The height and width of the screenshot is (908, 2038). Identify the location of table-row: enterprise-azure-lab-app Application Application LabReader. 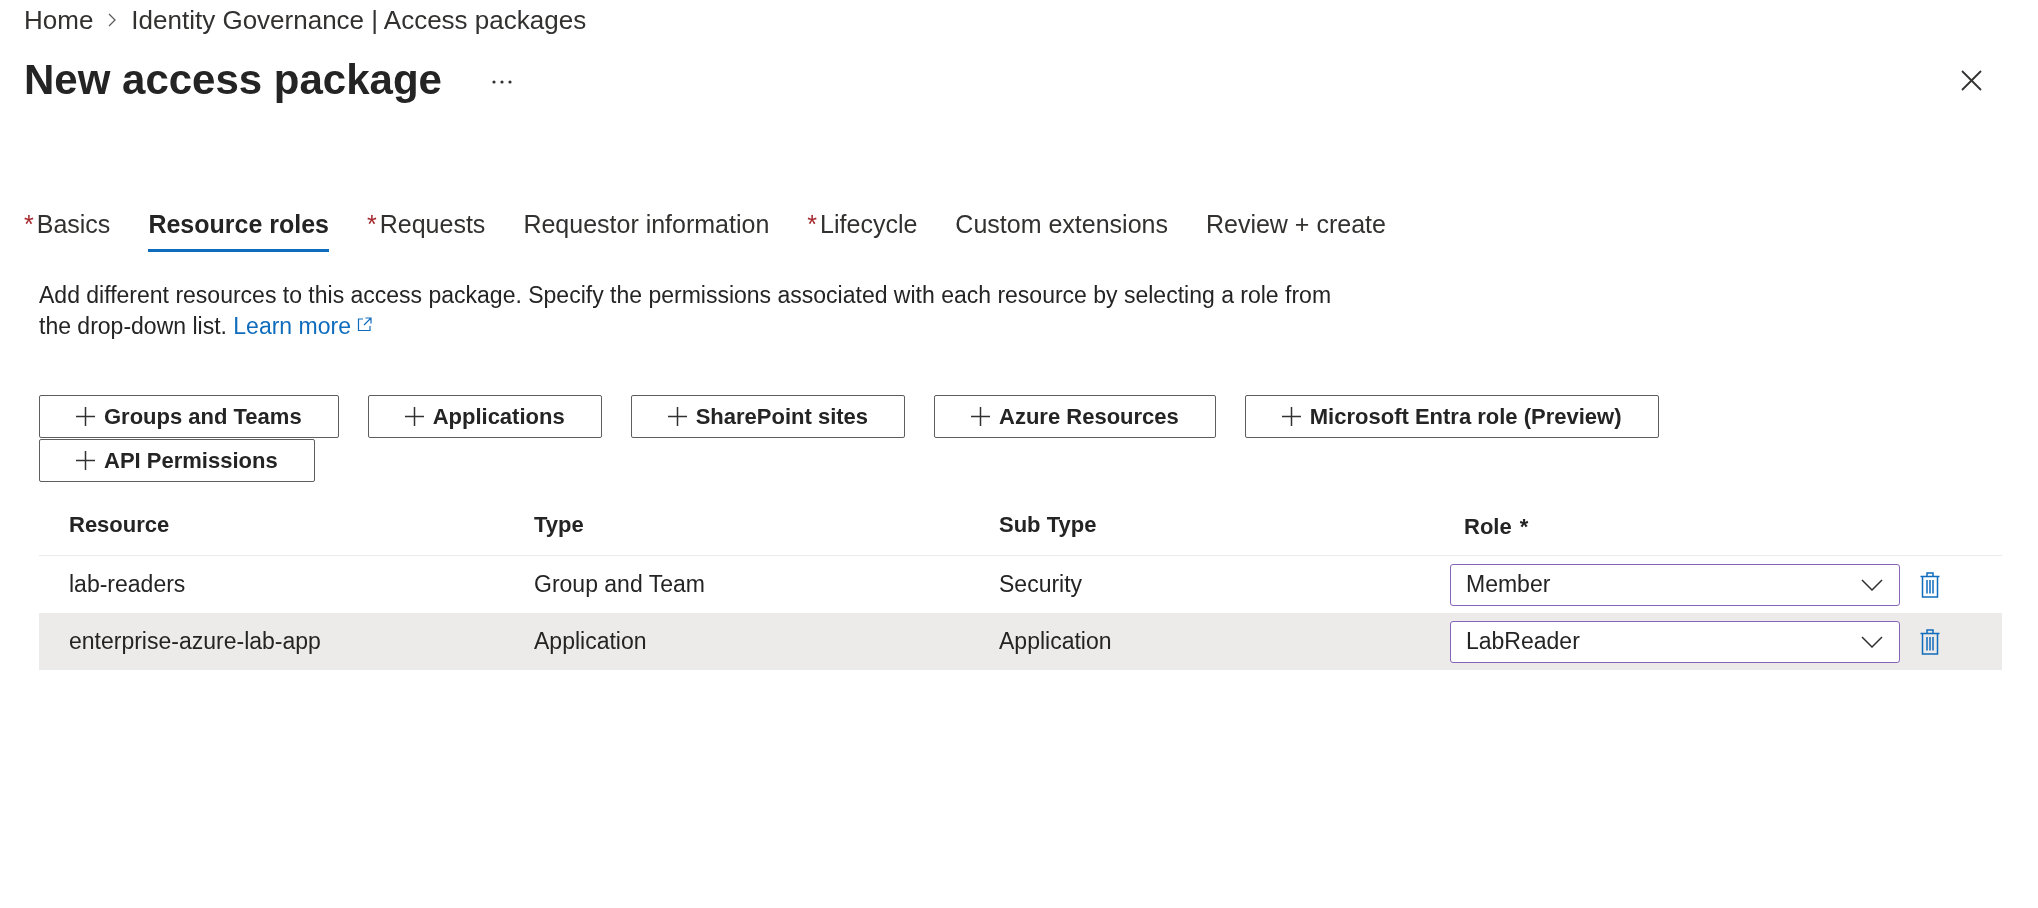
(1020, 641).